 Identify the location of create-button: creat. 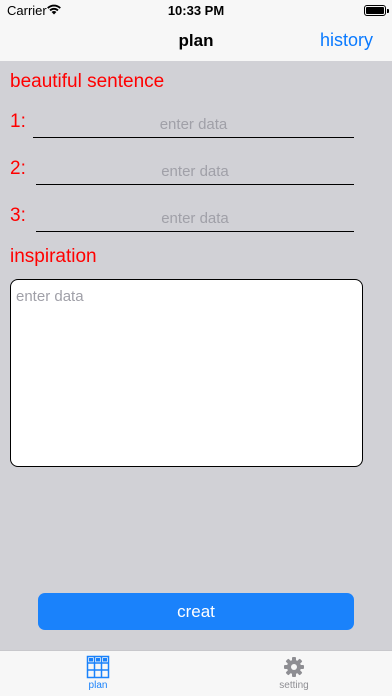
(196, 611).